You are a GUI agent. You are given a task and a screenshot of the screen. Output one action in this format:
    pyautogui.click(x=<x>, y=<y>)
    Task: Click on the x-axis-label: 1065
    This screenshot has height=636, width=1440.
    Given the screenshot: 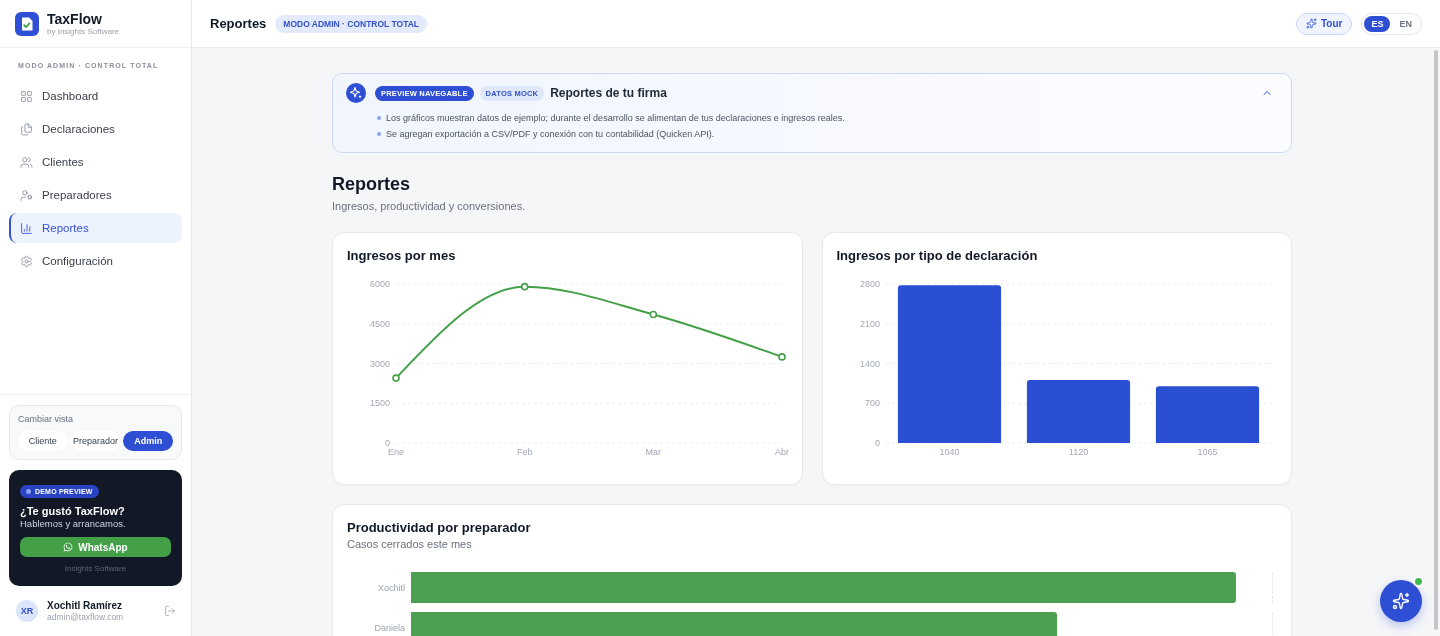 What is the action you would take?
    pyautogui.click(x=1207, y=452)
    